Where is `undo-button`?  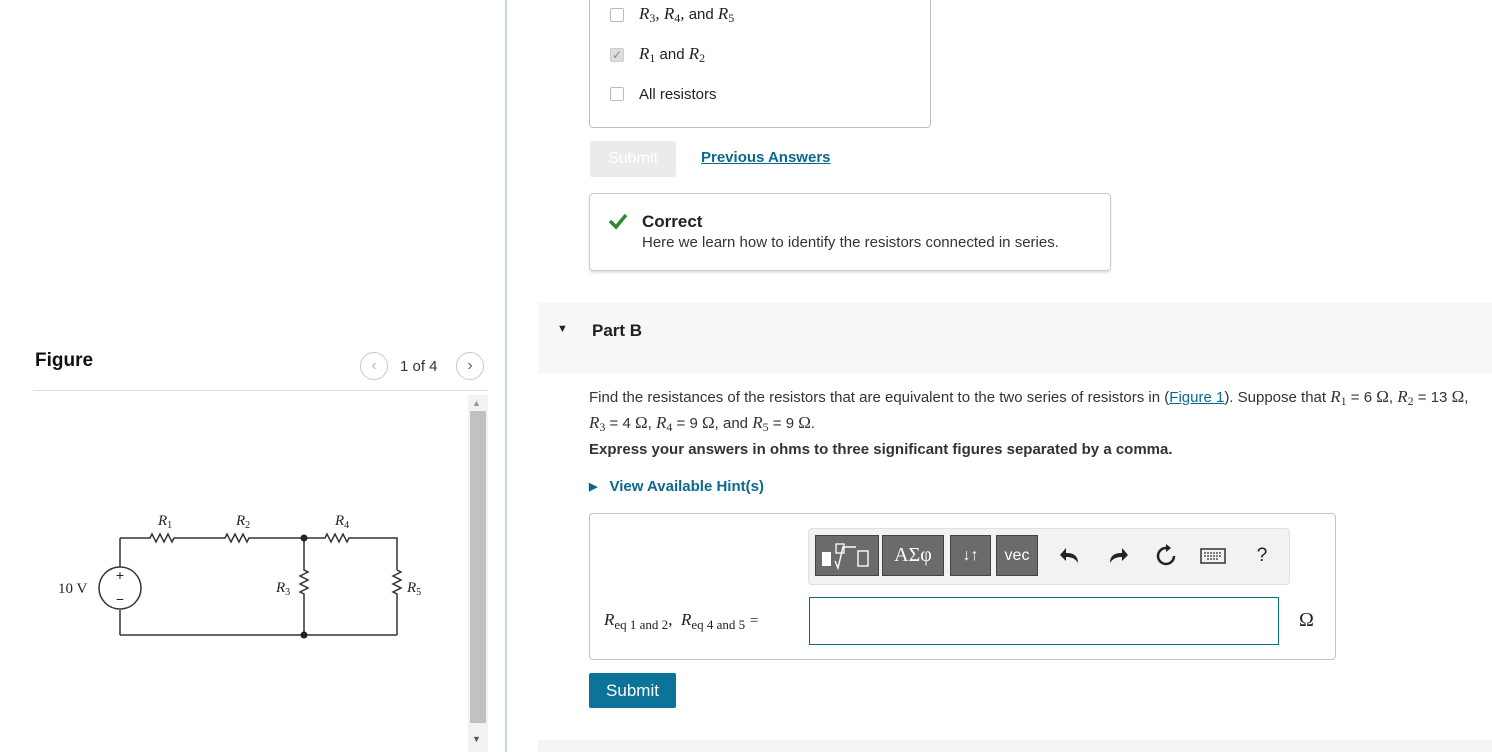
undo-button is located at coordinates (1070, 556).